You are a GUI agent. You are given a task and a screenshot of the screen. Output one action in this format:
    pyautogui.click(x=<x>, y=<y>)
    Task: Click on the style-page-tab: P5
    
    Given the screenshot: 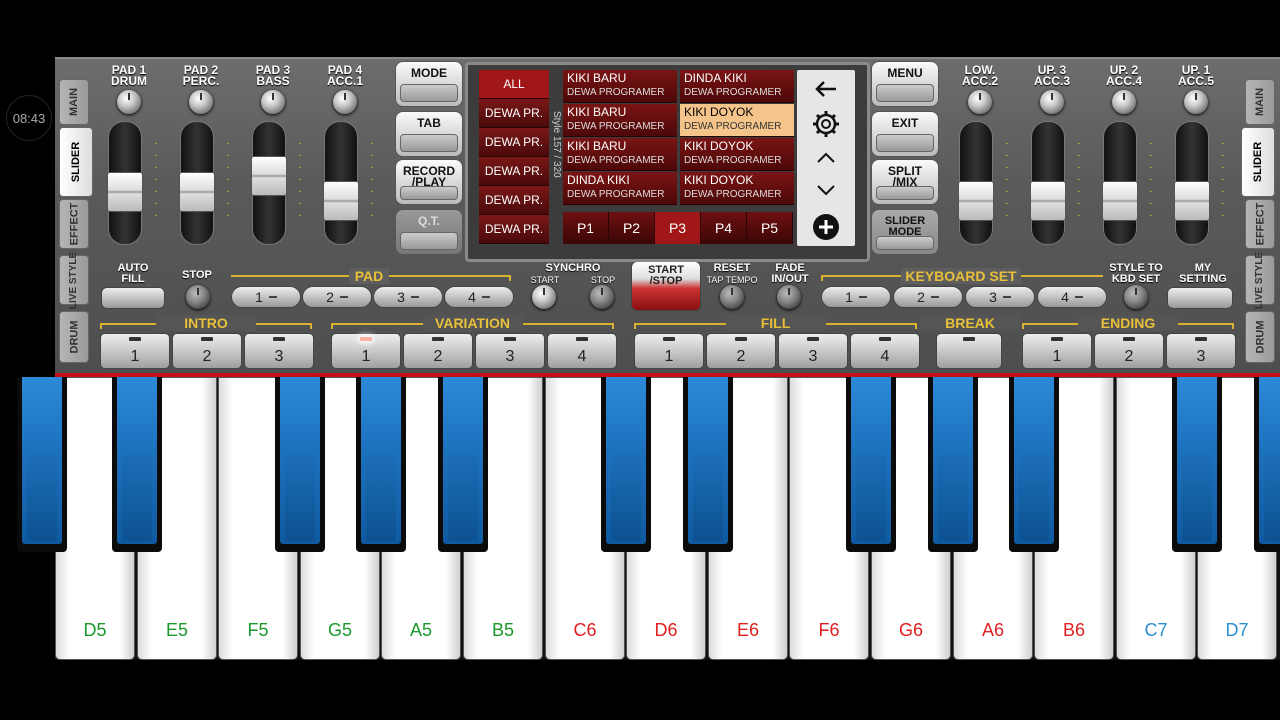 What is the action you would take?
    pyautogui.click(x=770, y=228)
    